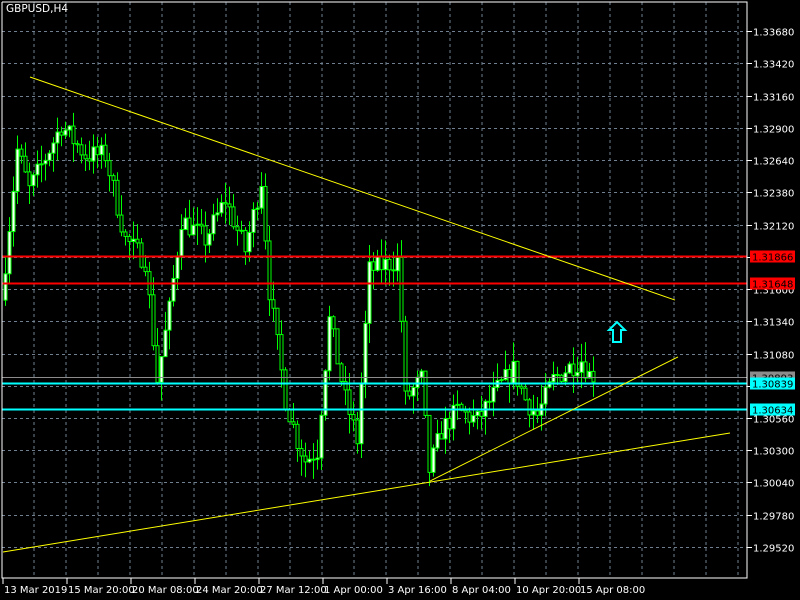 The image size is (800, 600). Describe the element at coordinates (773, 452) in the screenshot. I see `y-tick-label: 1.30300` at that location.